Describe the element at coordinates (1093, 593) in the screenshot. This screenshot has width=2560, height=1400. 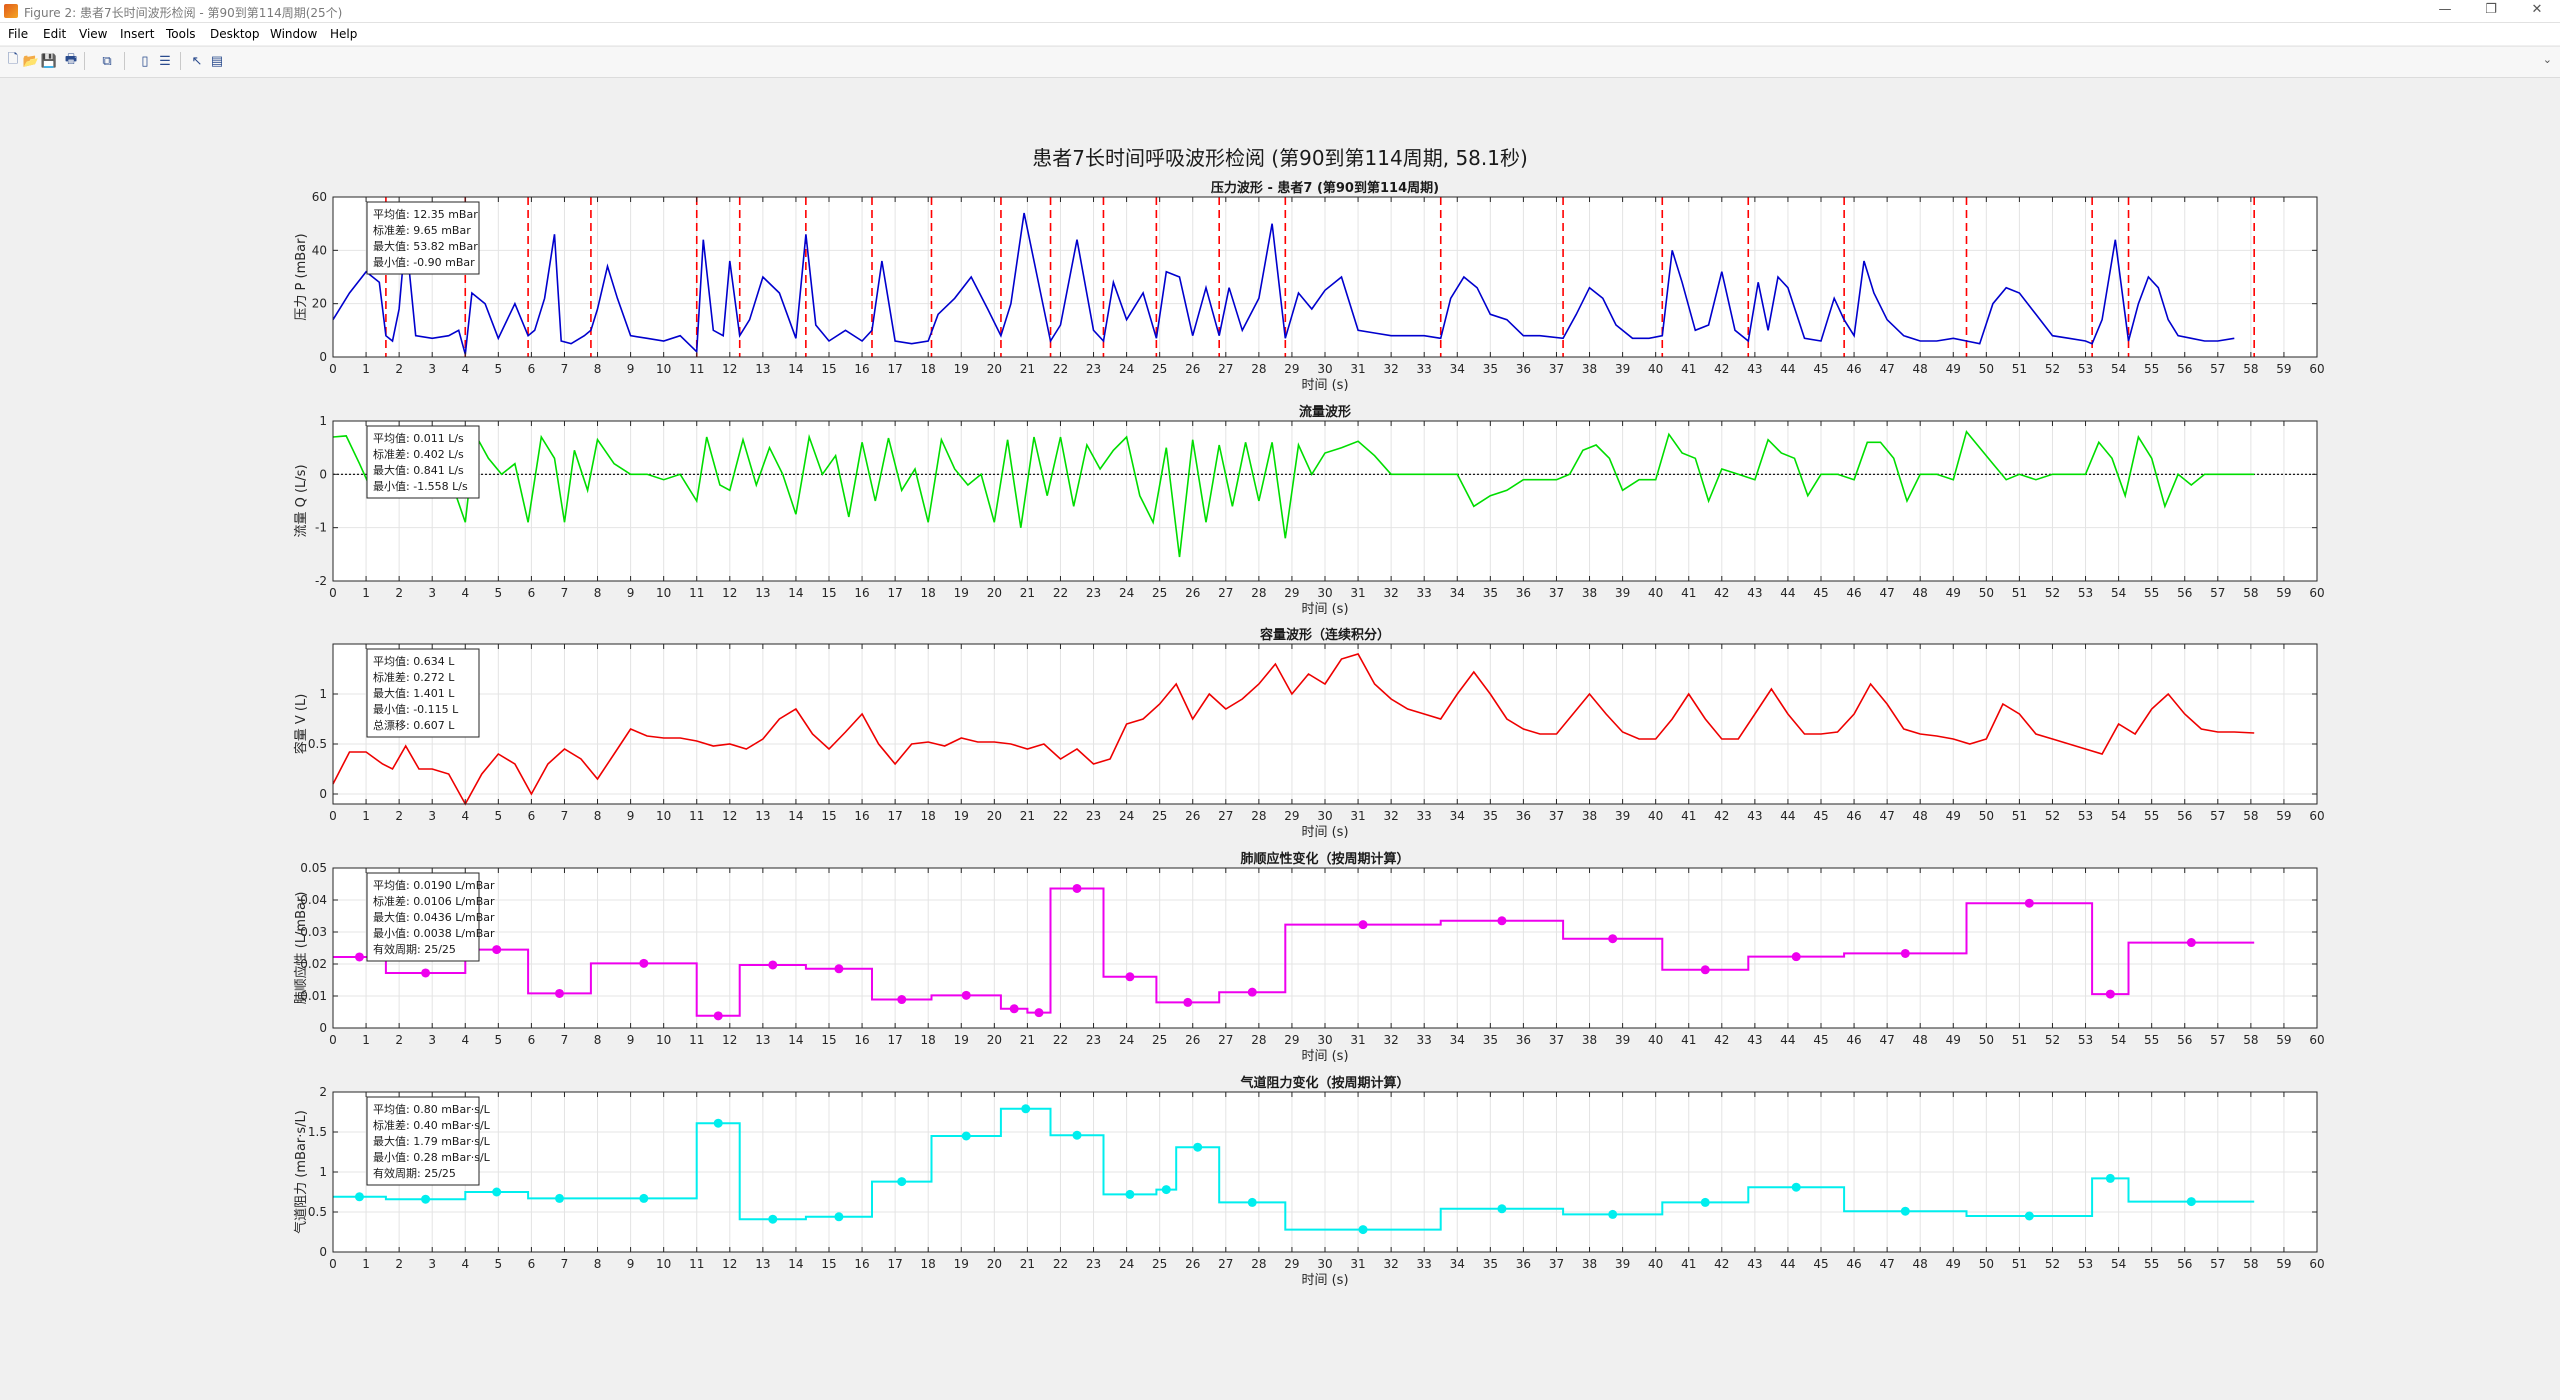
I see `flow-xtick-label: 23` at that location.